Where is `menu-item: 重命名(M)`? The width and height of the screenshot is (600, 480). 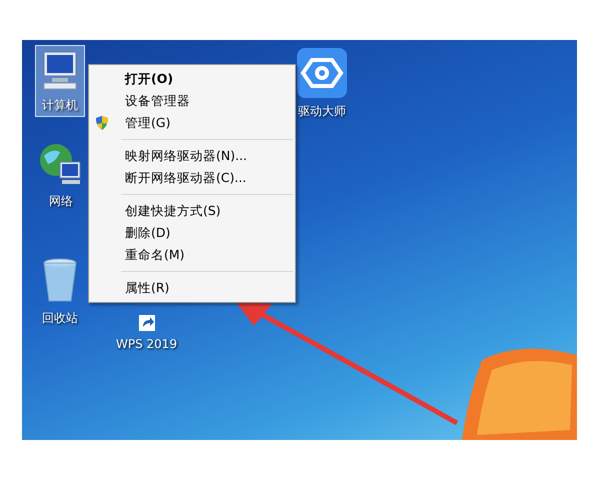 menu-item: 重命名(M) is located at coordinates (192, 255).